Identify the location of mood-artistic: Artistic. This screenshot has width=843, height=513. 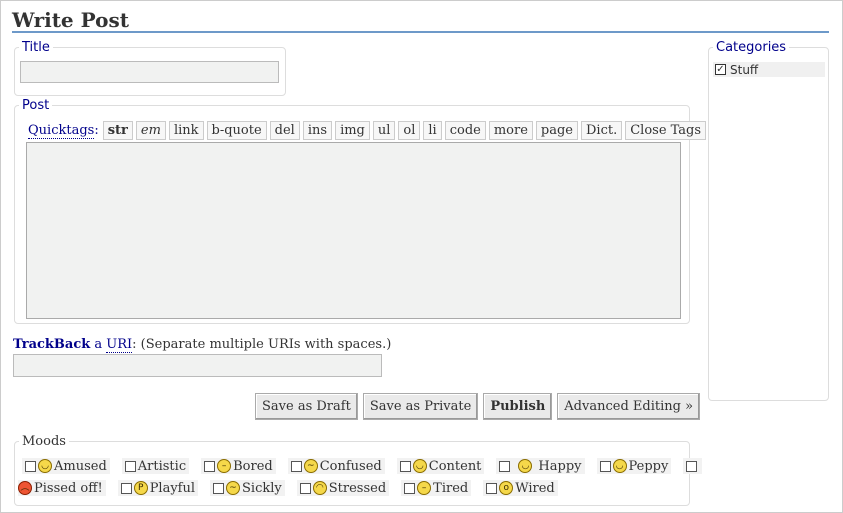
(155, 466).